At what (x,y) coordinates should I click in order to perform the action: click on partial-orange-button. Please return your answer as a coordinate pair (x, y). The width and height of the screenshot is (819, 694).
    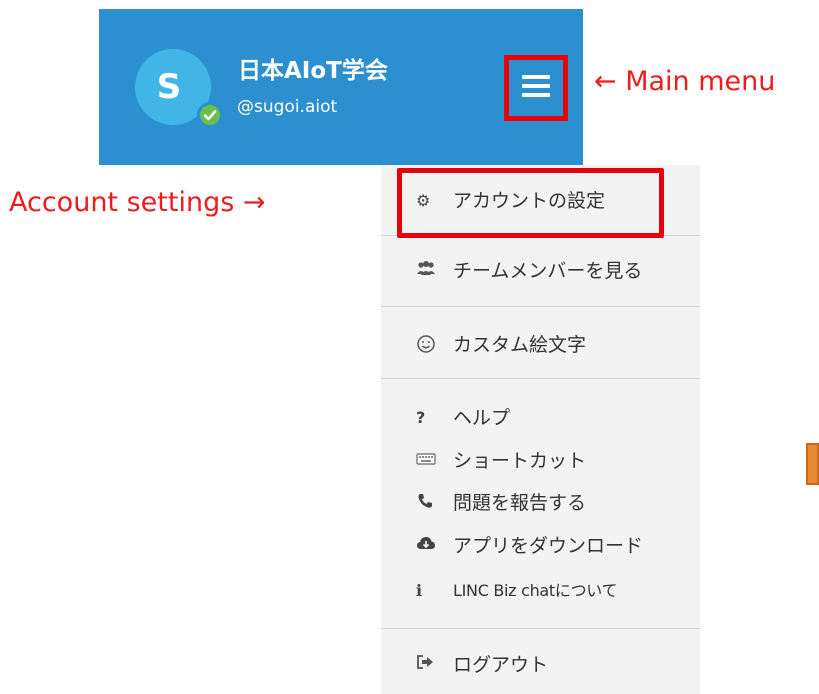
    Looking at the image, I should click on (812, 464).